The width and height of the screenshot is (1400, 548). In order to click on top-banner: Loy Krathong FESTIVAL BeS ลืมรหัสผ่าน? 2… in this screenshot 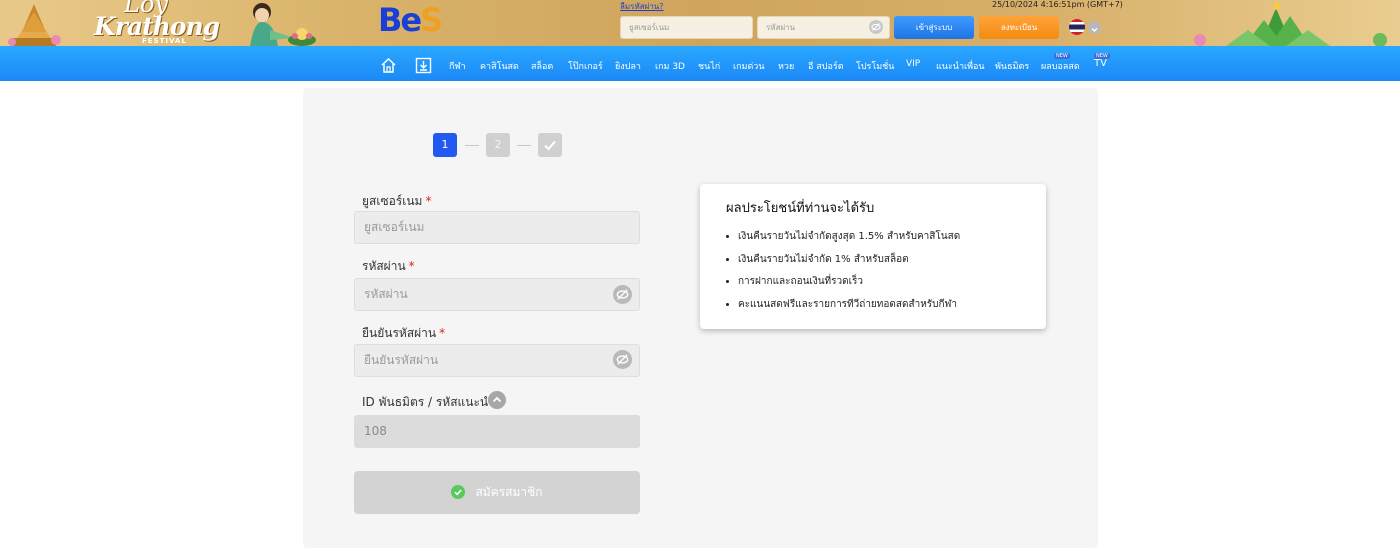, I will do `click(700, 23)`.